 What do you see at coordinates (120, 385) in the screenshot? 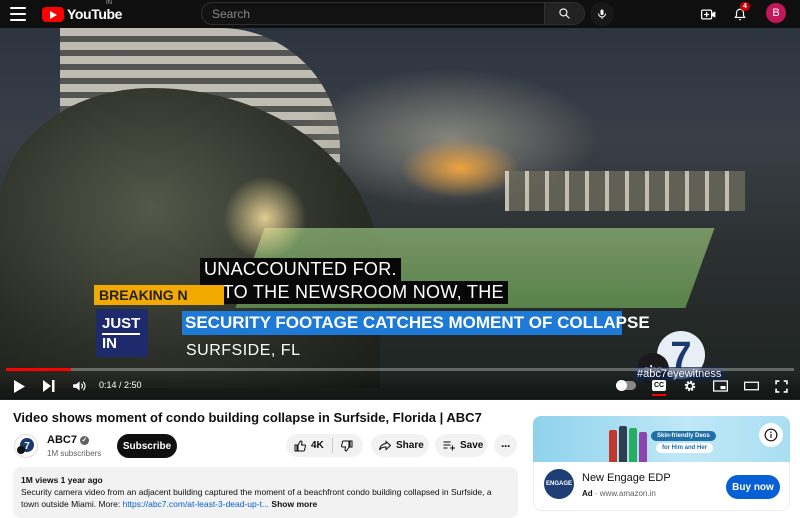
I see `time-display: 0:14 / 2:50` at bounding box center [120, 385].